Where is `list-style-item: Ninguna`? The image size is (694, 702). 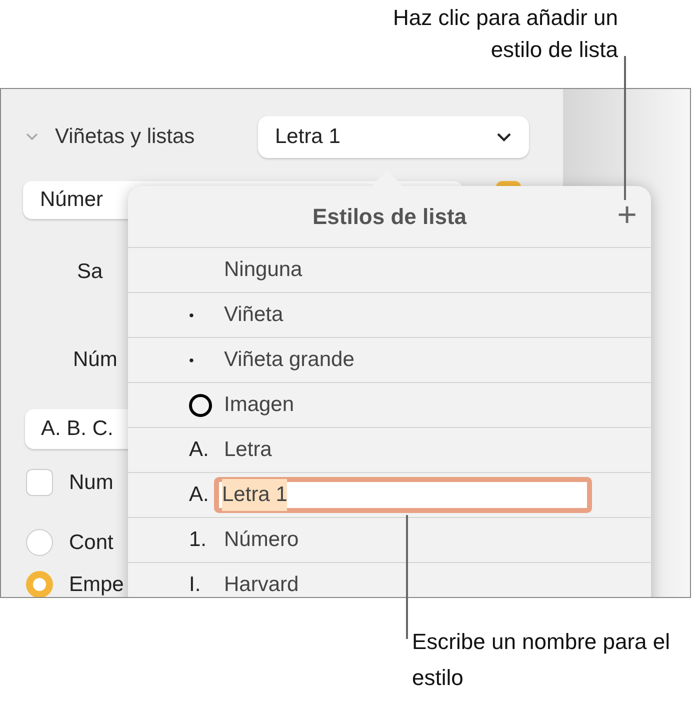 list-style-item: Ninguna is located at coordinates (263, 270).